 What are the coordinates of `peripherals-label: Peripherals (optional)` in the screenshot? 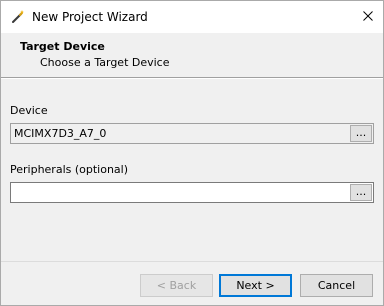 It's located at (69, 169).